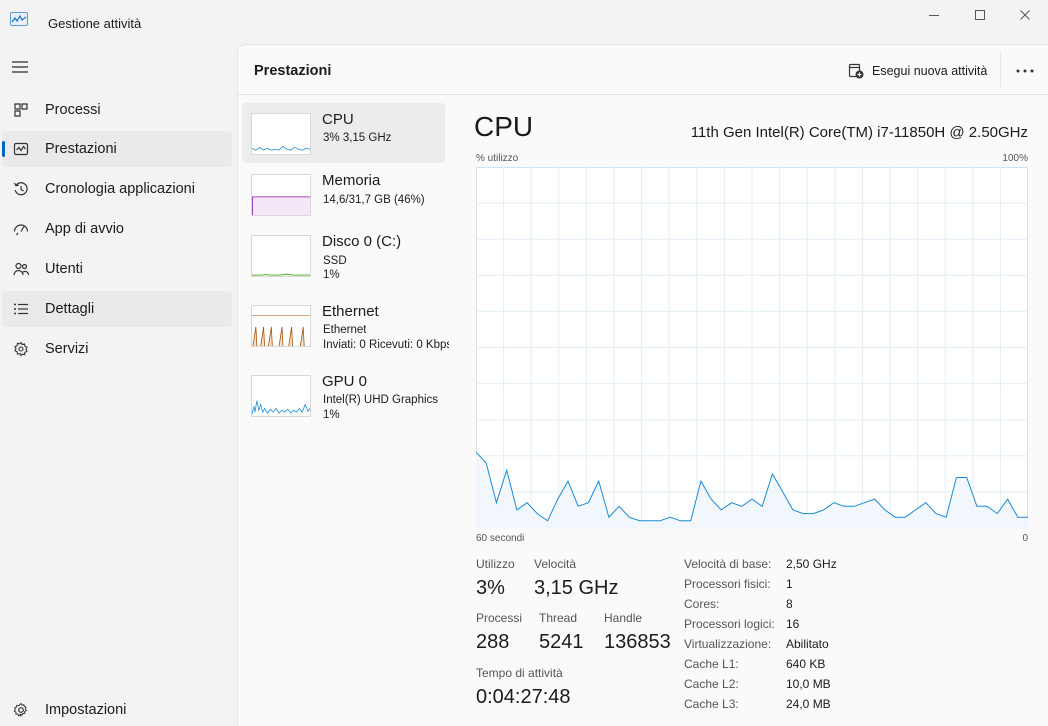  What do you see at coordinates (21, 349) in the screenshot?
I see `services-puzzle-icon` at bounding box center [21, 349].